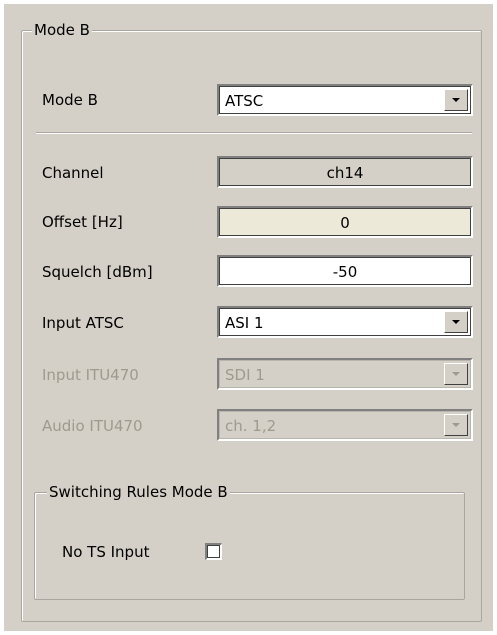 This screenshot has width=497, height=635. I want to click on offset-label: Offset [Hz], so click(82, 222).